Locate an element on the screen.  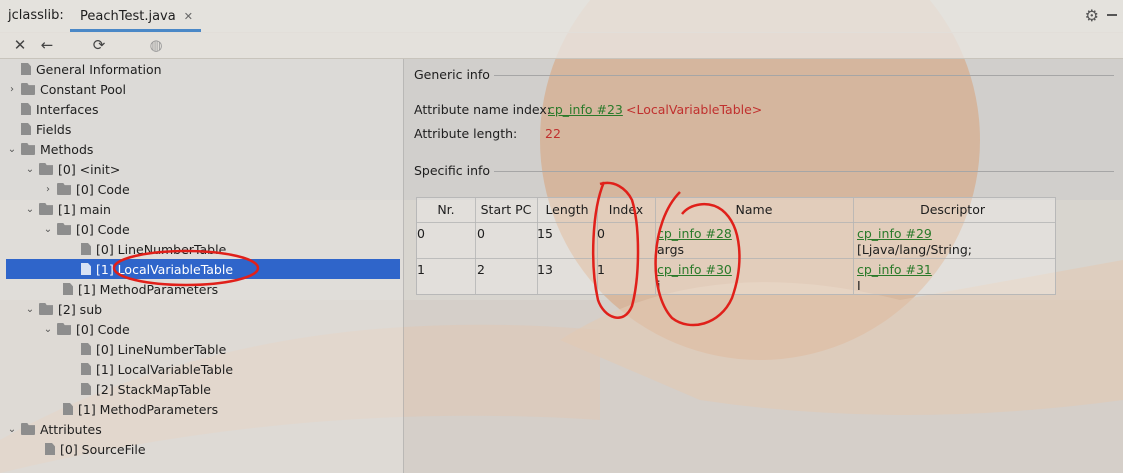
tree-item-main-methodparameters: [1] MethodParameters is located at coordinates (203, 289).